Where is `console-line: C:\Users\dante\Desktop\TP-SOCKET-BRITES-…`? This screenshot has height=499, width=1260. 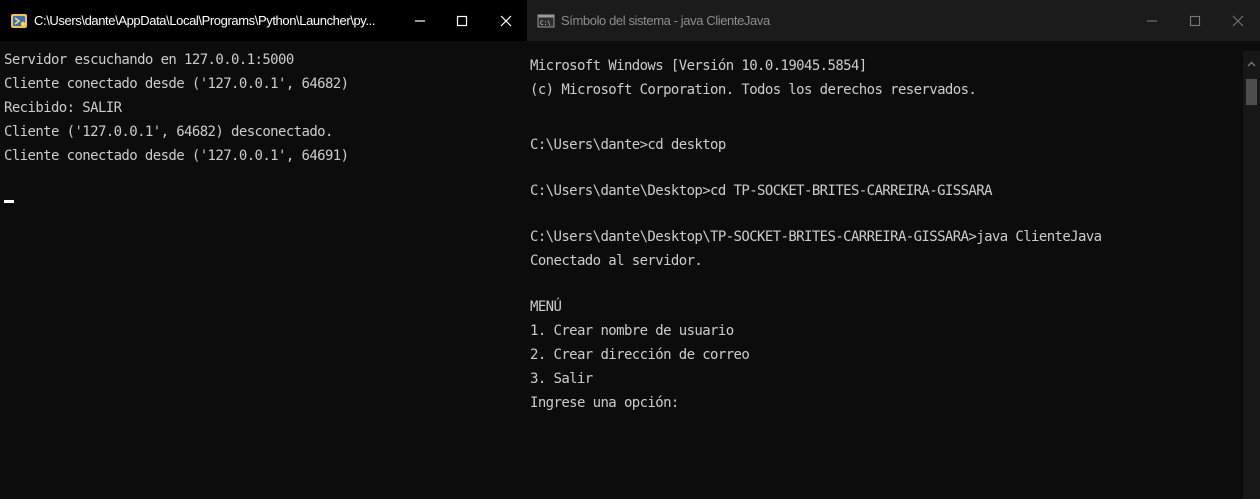 console-line: C:\Users\dante\Desktop\TP-SOCKET-BRITES-… is located at coordinates (816, 237).